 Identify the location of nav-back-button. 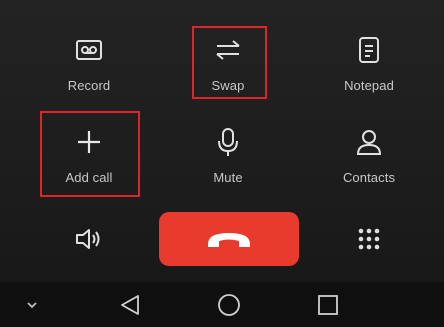
(130, 304).